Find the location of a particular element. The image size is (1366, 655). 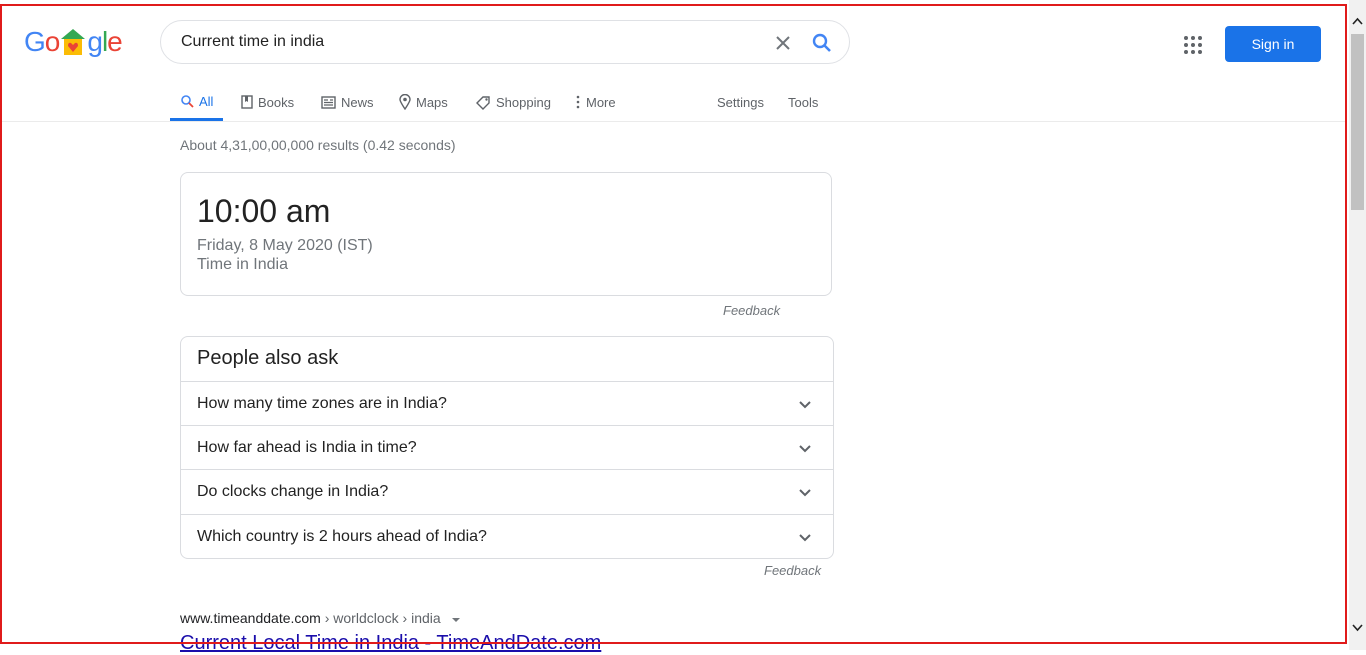

tools-link: Tools is located at coordinates (803, 102).